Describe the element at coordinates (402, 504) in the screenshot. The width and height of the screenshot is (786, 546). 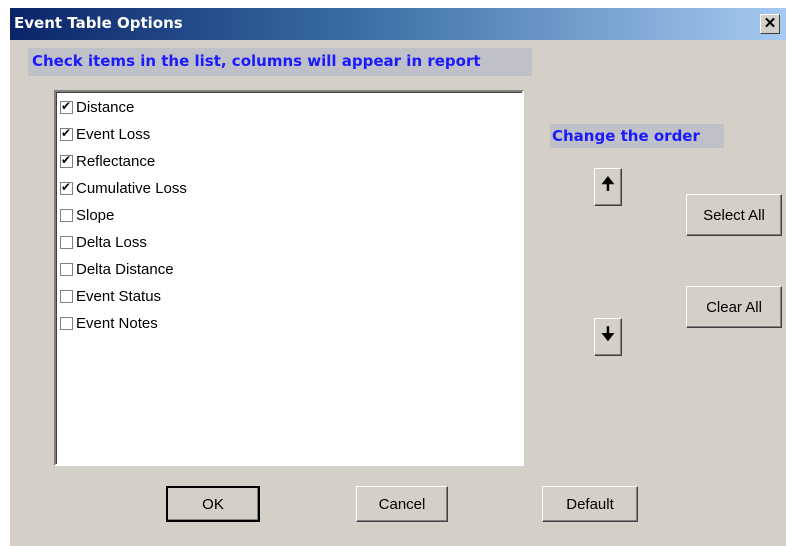
I see `cancel-button: Cancel` at that location.